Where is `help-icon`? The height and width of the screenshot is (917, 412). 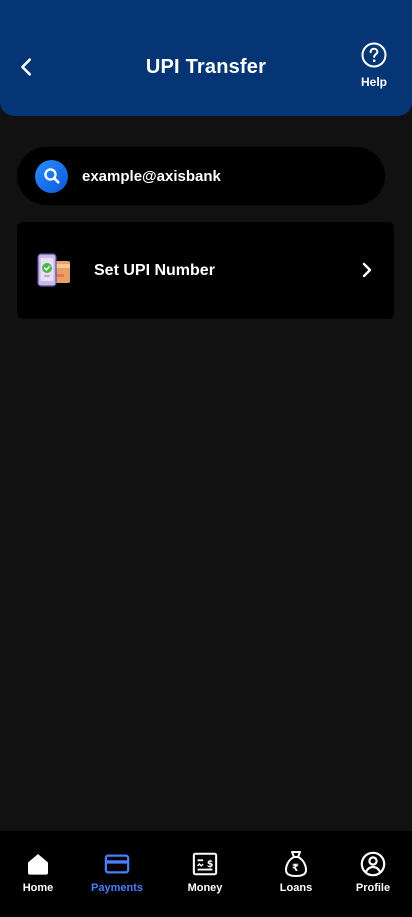 help-icon is located at coordinates (374, 55).